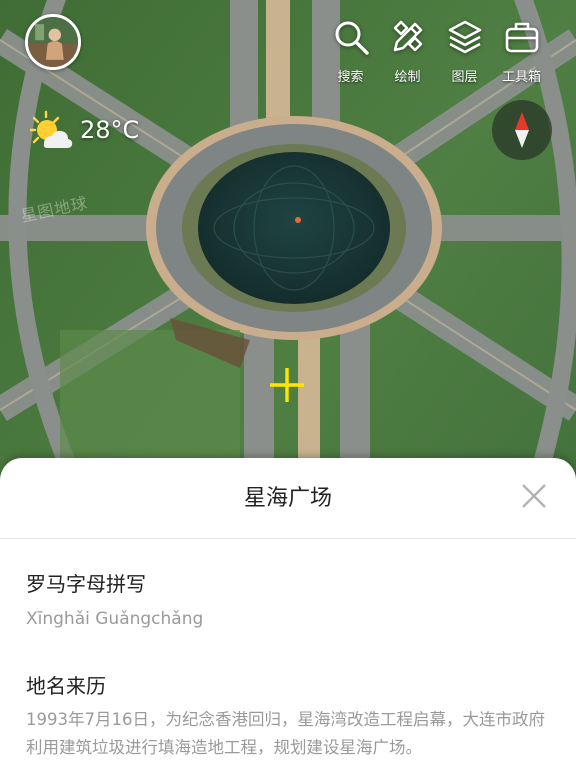 The width and height of the screenshot is (576, 768). What do you see at coordinates (521, 37) in the screenshot?
I see `toolbox-icon` at bounding box center [521, 37].